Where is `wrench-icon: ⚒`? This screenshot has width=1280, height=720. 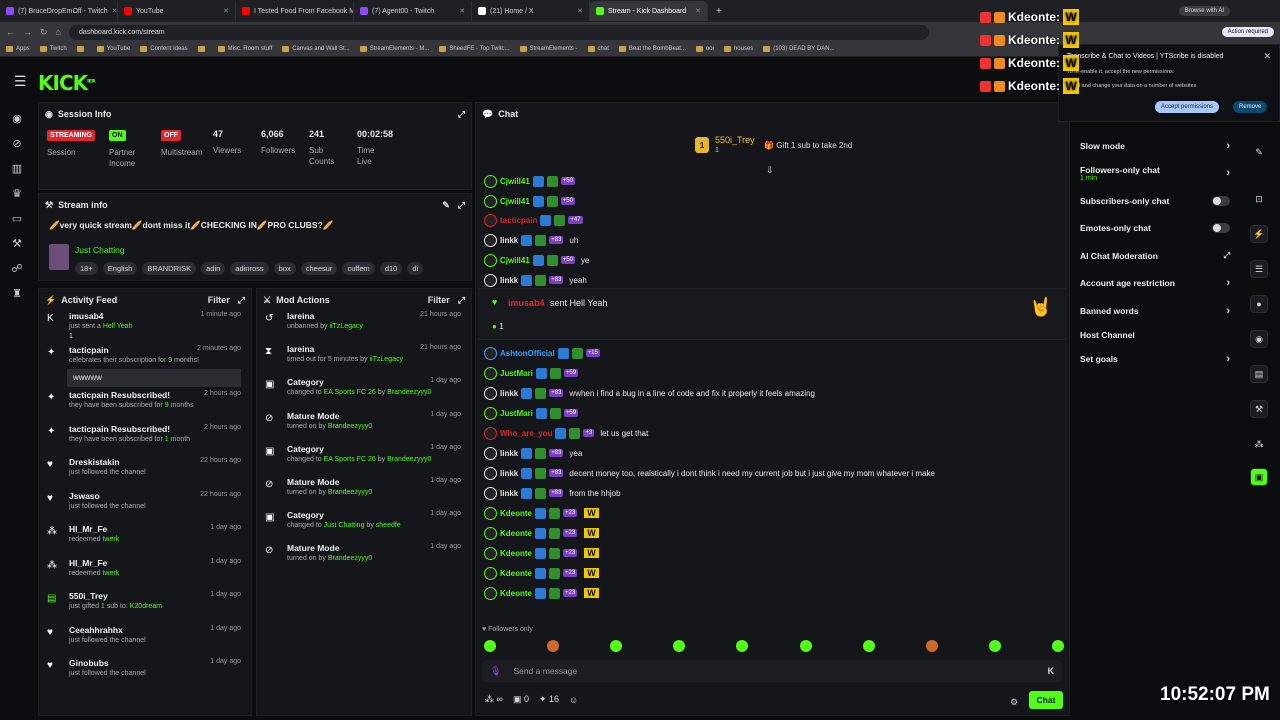 wrench-icon: ⚒ is located at coordinates (1259, 409).